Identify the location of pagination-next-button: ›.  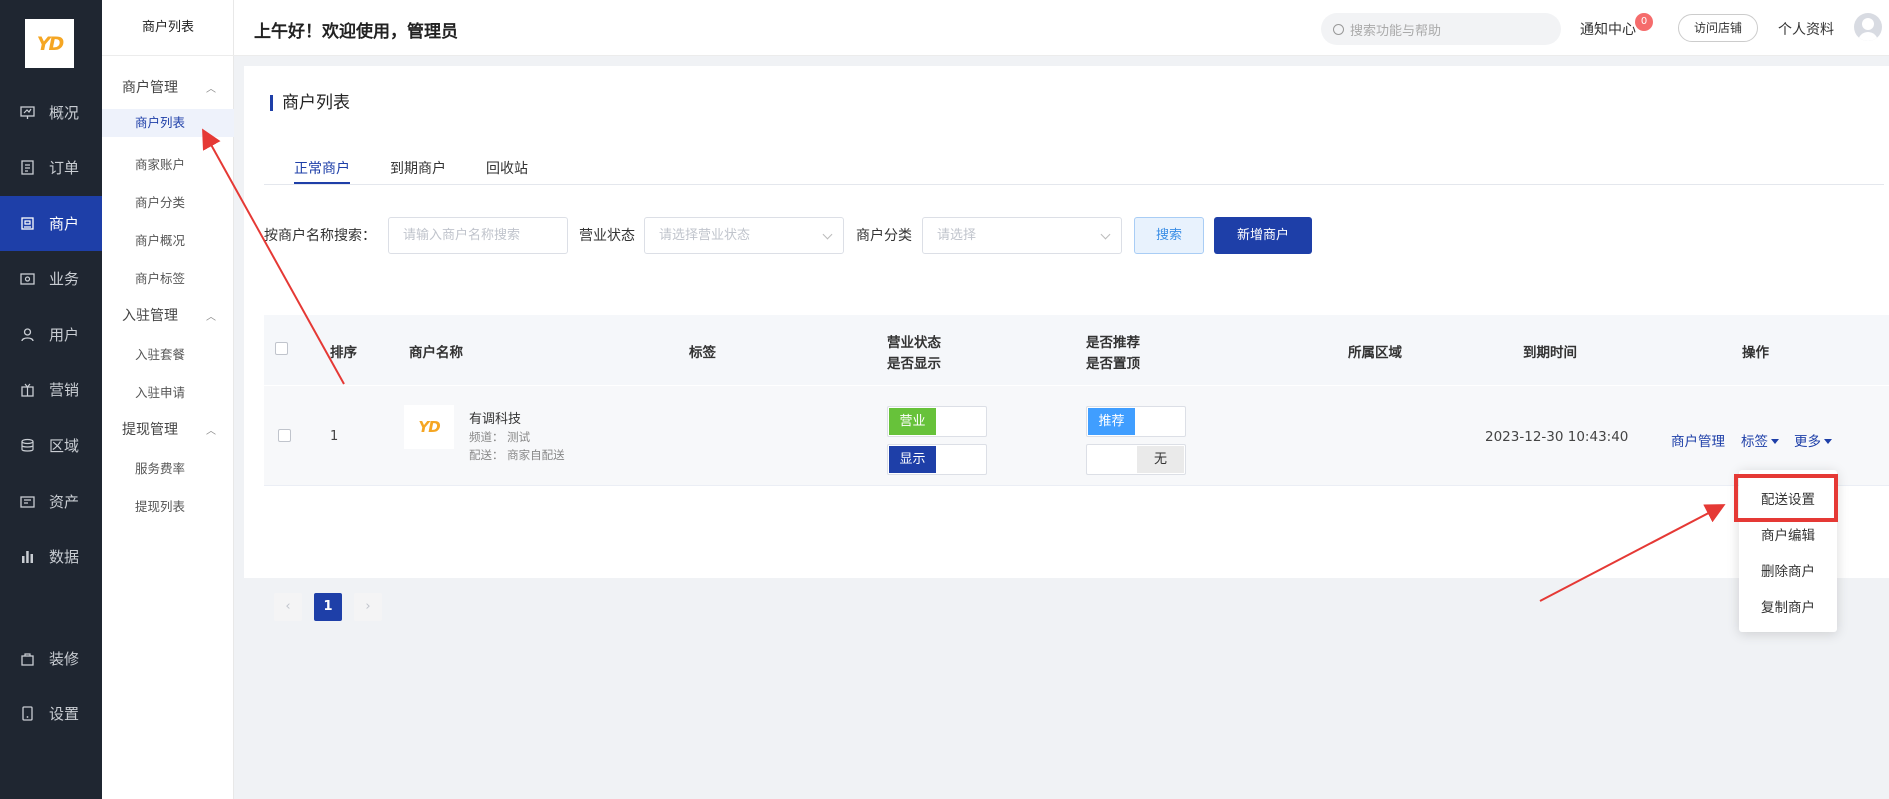
(368, 607).